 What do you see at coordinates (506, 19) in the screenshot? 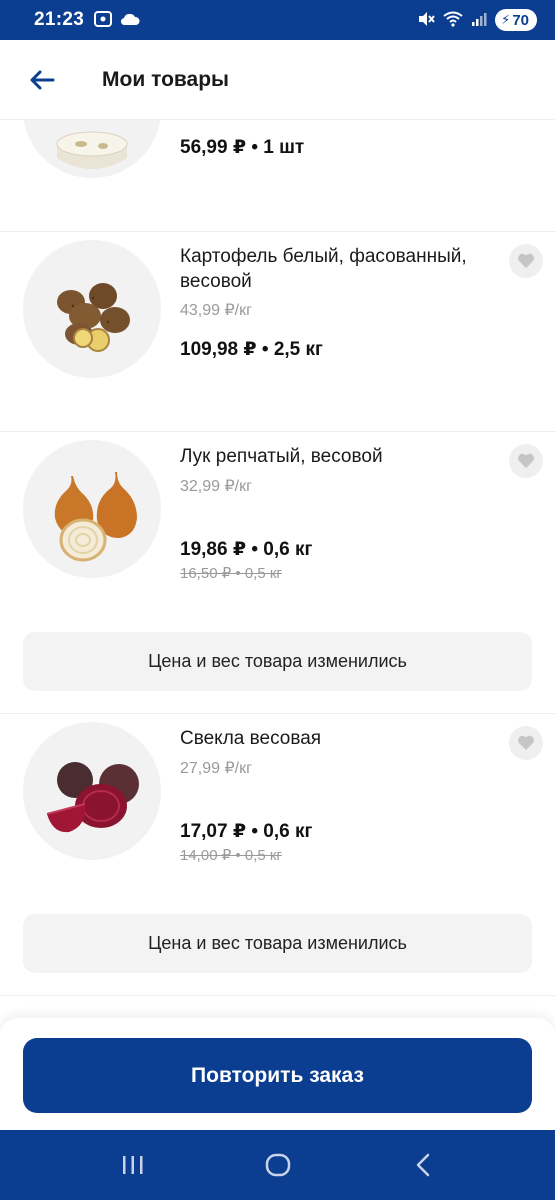
I see `bolt-icon: ⚡` at bounding box center [506, 19].